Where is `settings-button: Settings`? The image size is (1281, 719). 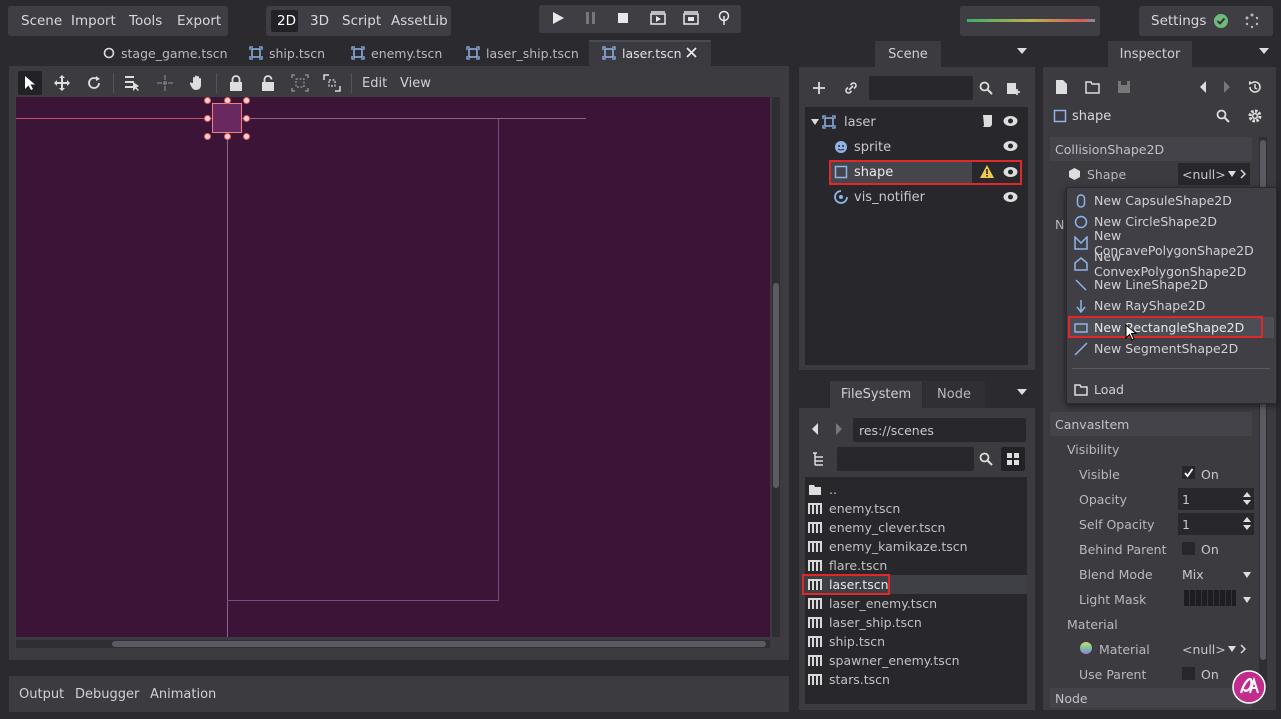 settings-button: Settings is located at coordinates (1178, 21).